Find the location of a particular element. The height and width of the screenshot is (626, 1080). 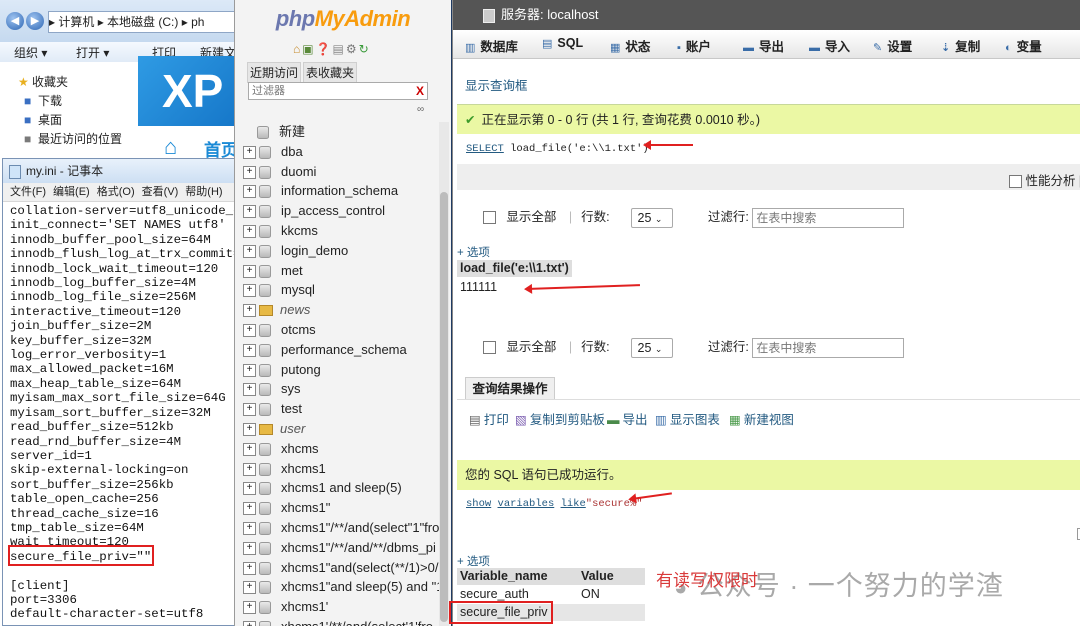

col-value: Value is located at coordinates (597, 576).